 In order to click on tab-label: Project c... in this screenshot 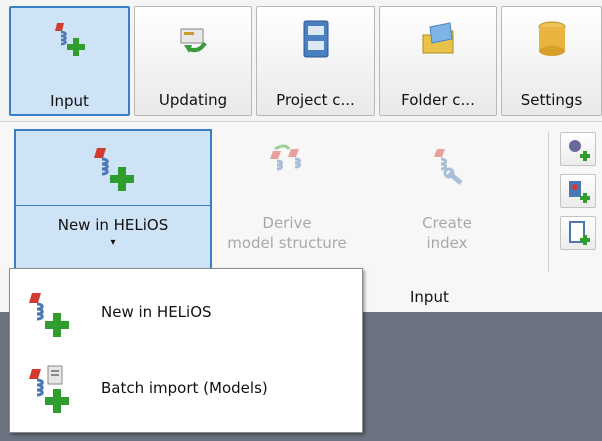, I will do `click(315, 100)`.